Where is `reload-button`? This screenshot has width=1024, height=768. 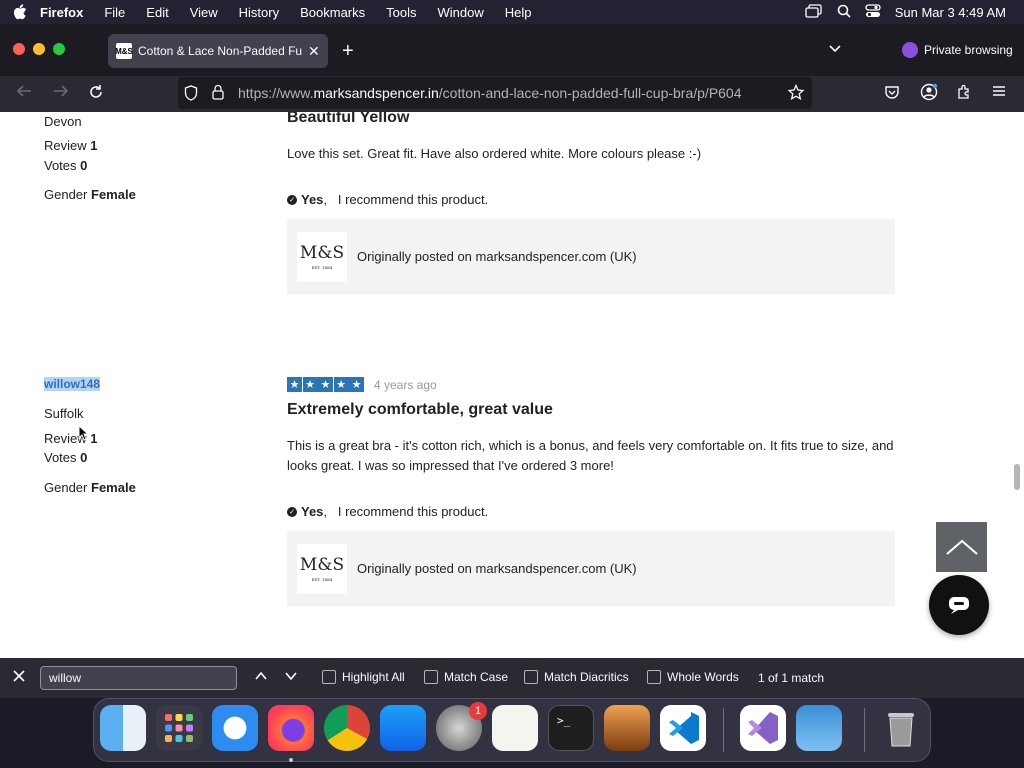 reload-button is located at coordinates (96, 94).